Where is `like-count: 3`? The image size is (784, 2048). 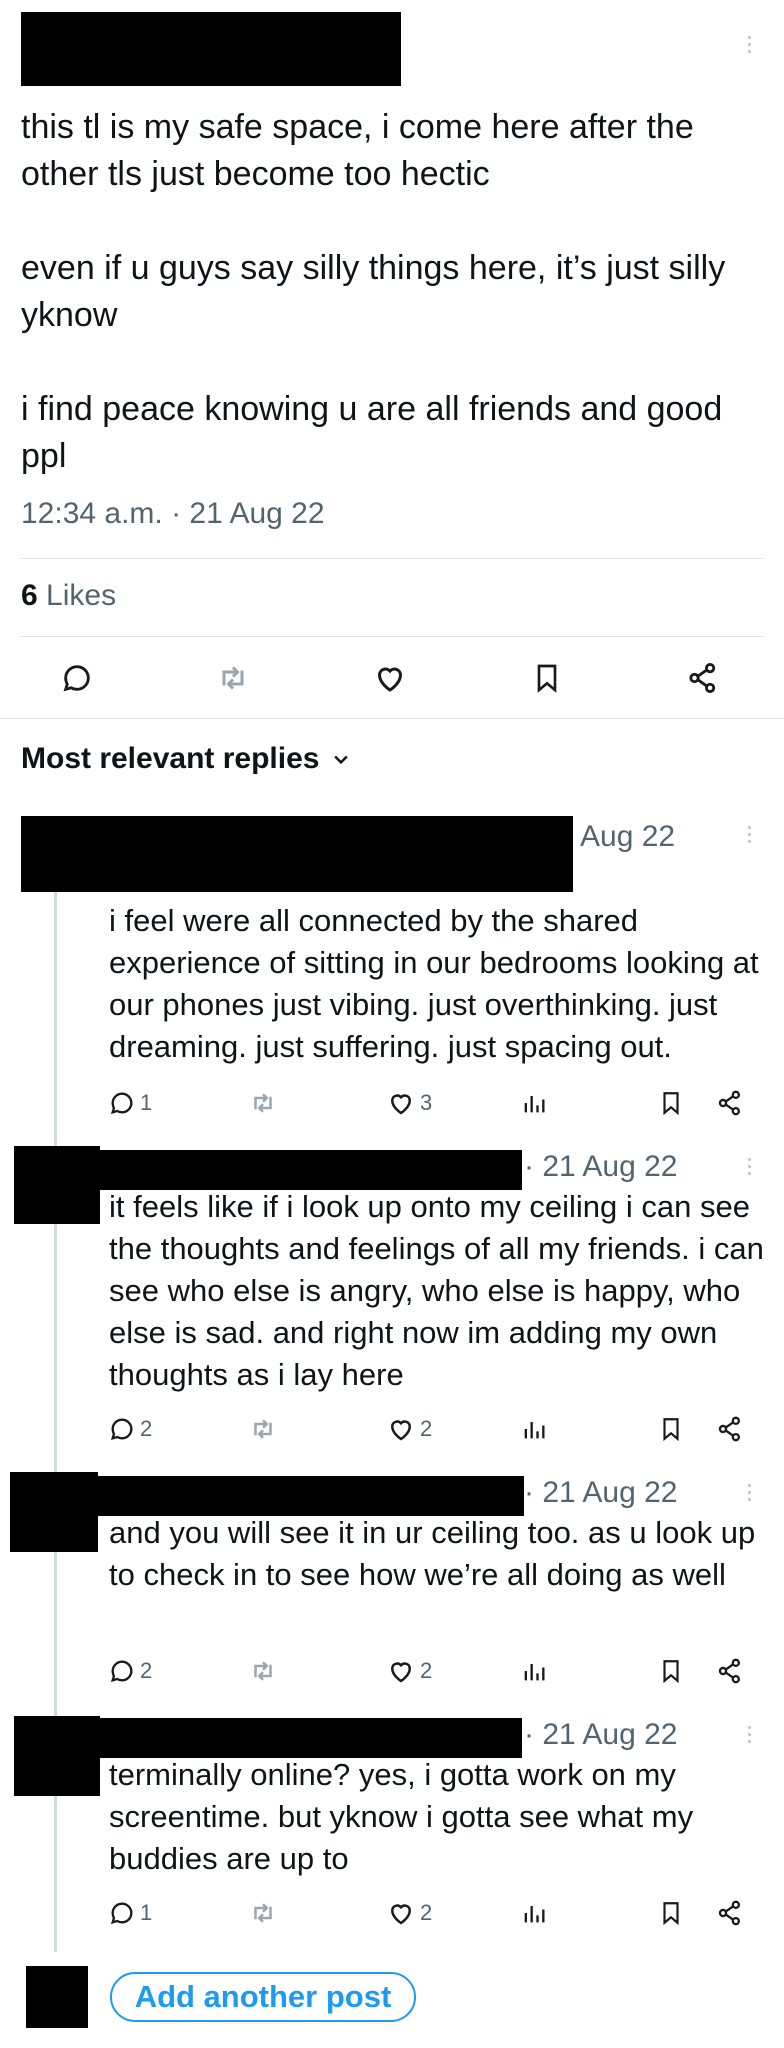 like-count: 3 is located at coordinates (426, 1102).